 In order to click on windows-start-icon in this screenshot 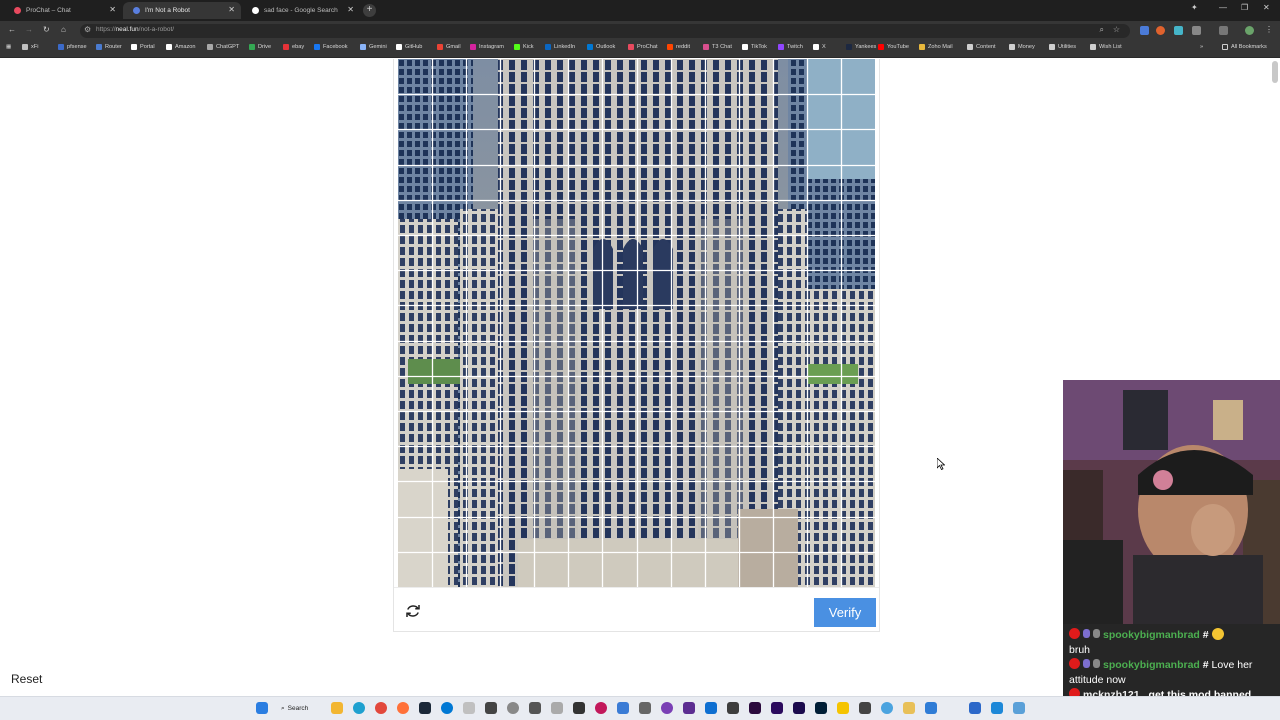, I will do `click(262, 708)`.